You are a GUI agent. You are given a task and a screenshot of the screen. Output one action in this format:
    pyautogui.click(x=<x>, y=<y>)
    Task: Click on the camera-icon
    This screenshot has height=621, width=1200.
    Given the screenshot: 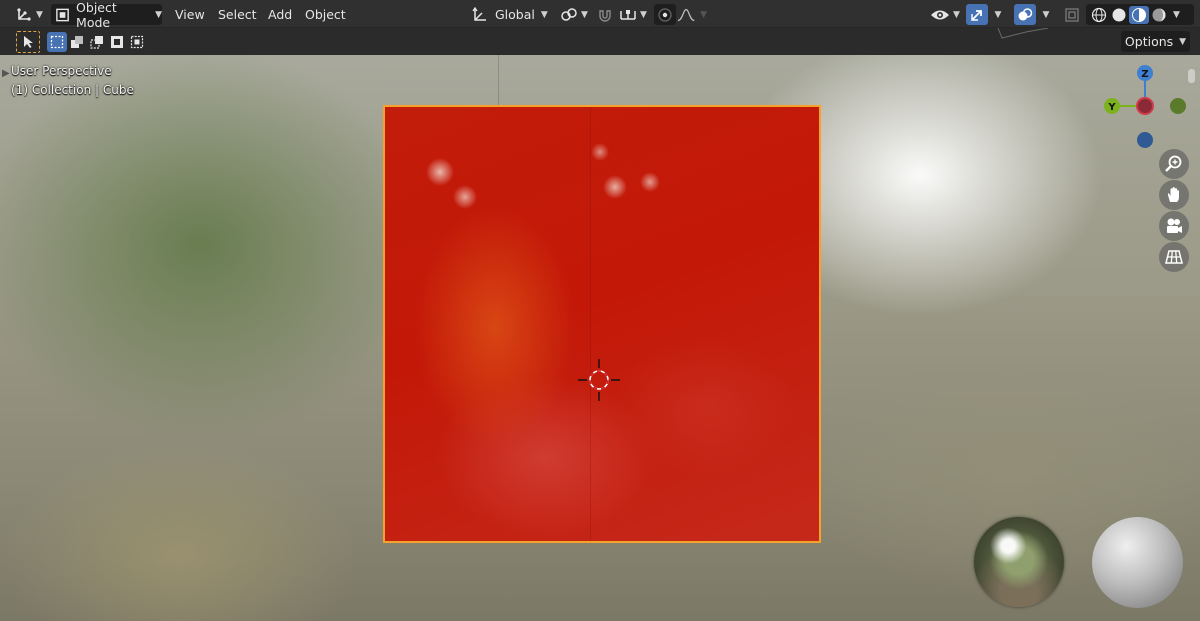 What is the action you would take?
    pyautogui.click(x=1174, y=225)
    